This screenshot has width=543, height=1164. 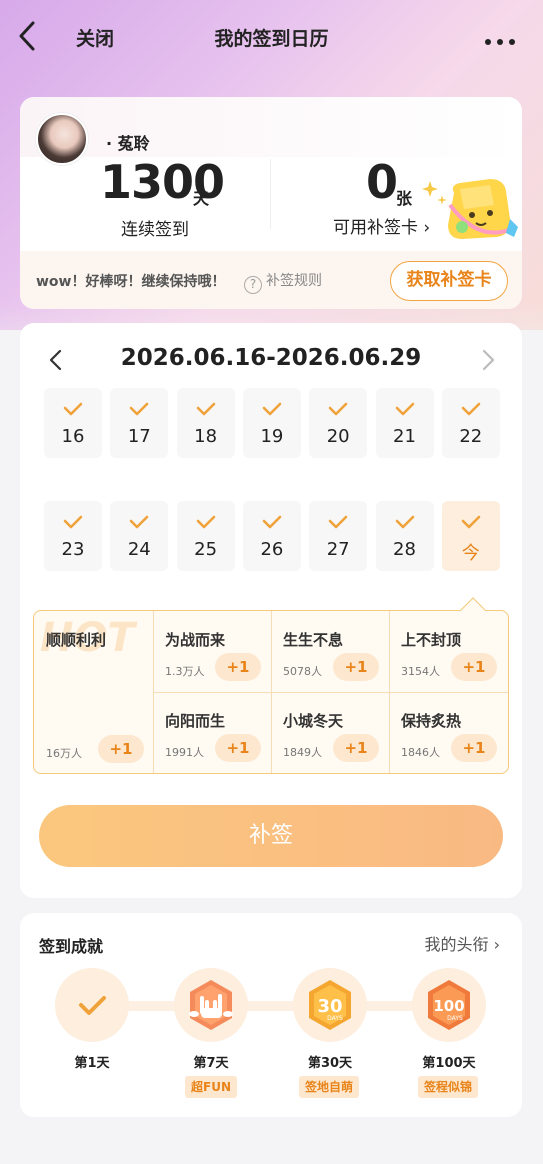 I want to click on achievement-day-30: 30 DAYS, so click(x=330, y=1005).